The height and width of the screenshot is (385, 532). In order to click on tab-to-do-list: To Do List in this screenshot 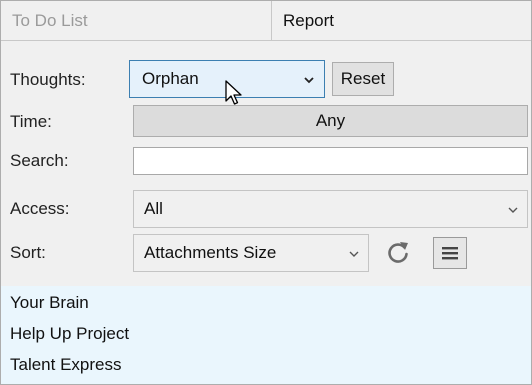, I will do `click(136, 21)`.